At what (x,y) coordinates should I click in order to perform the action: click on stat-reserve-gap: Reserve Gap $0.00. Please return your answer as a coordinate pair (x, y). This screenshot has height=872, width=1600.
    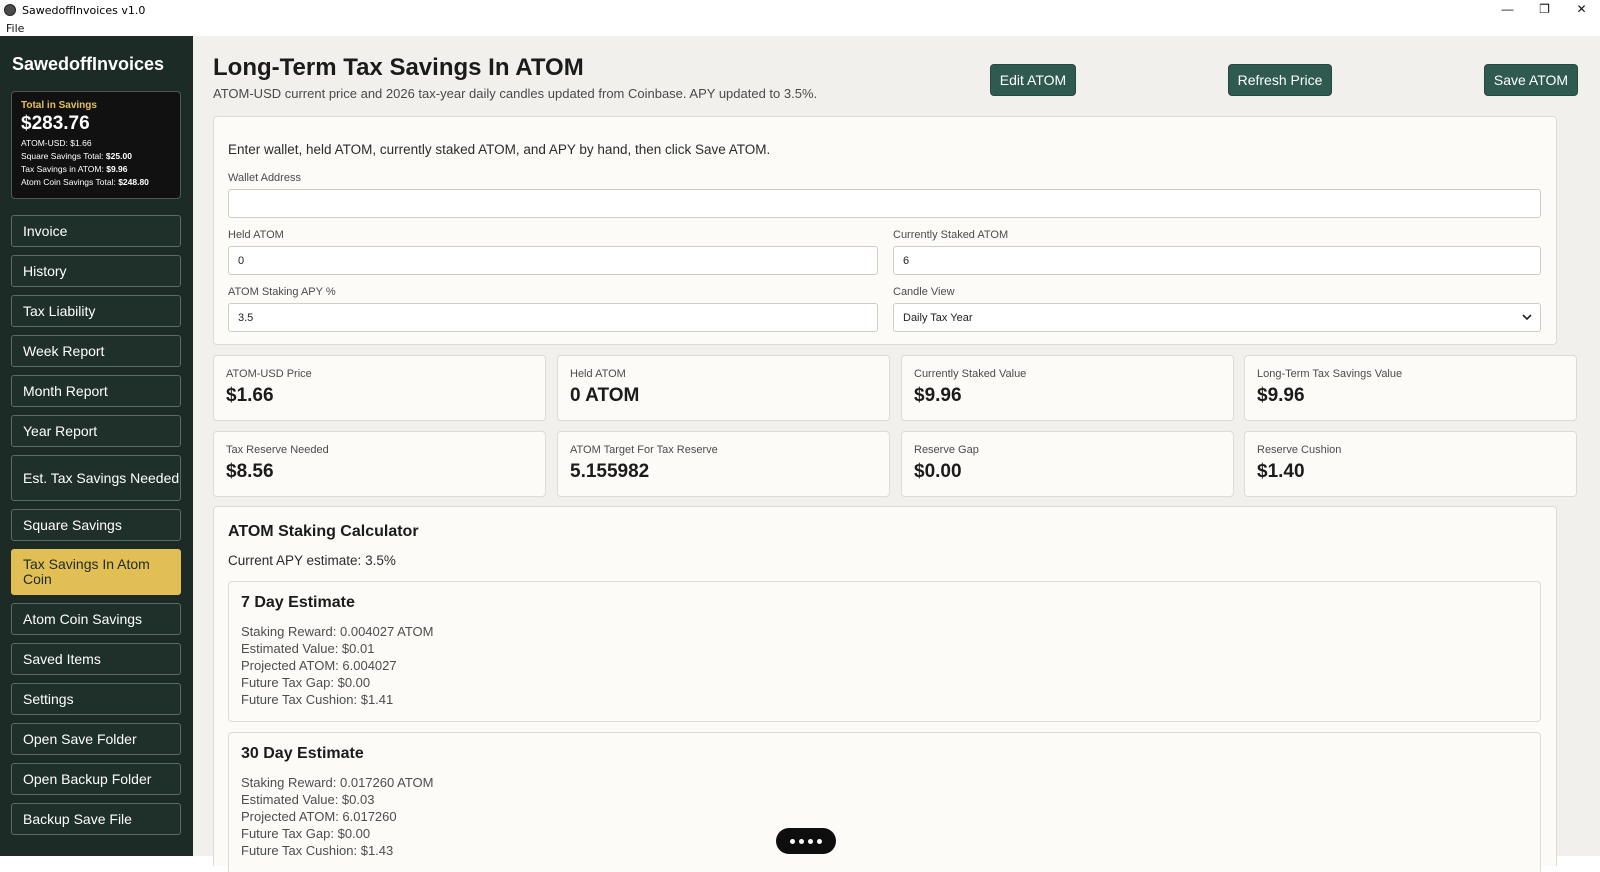
    Looking at the image, I should click on (1067, 464).